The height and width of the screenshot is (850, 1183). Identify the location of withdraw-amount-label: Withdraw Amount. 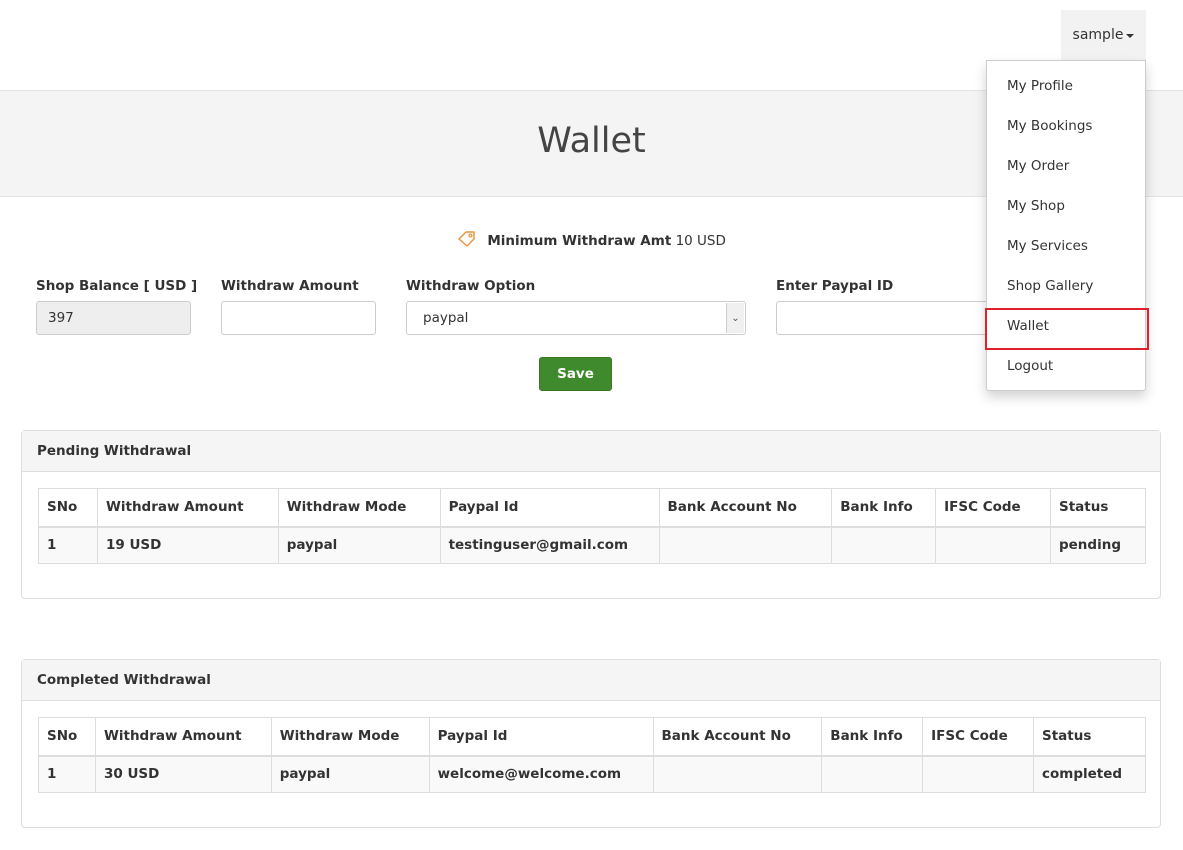
(290, 286).